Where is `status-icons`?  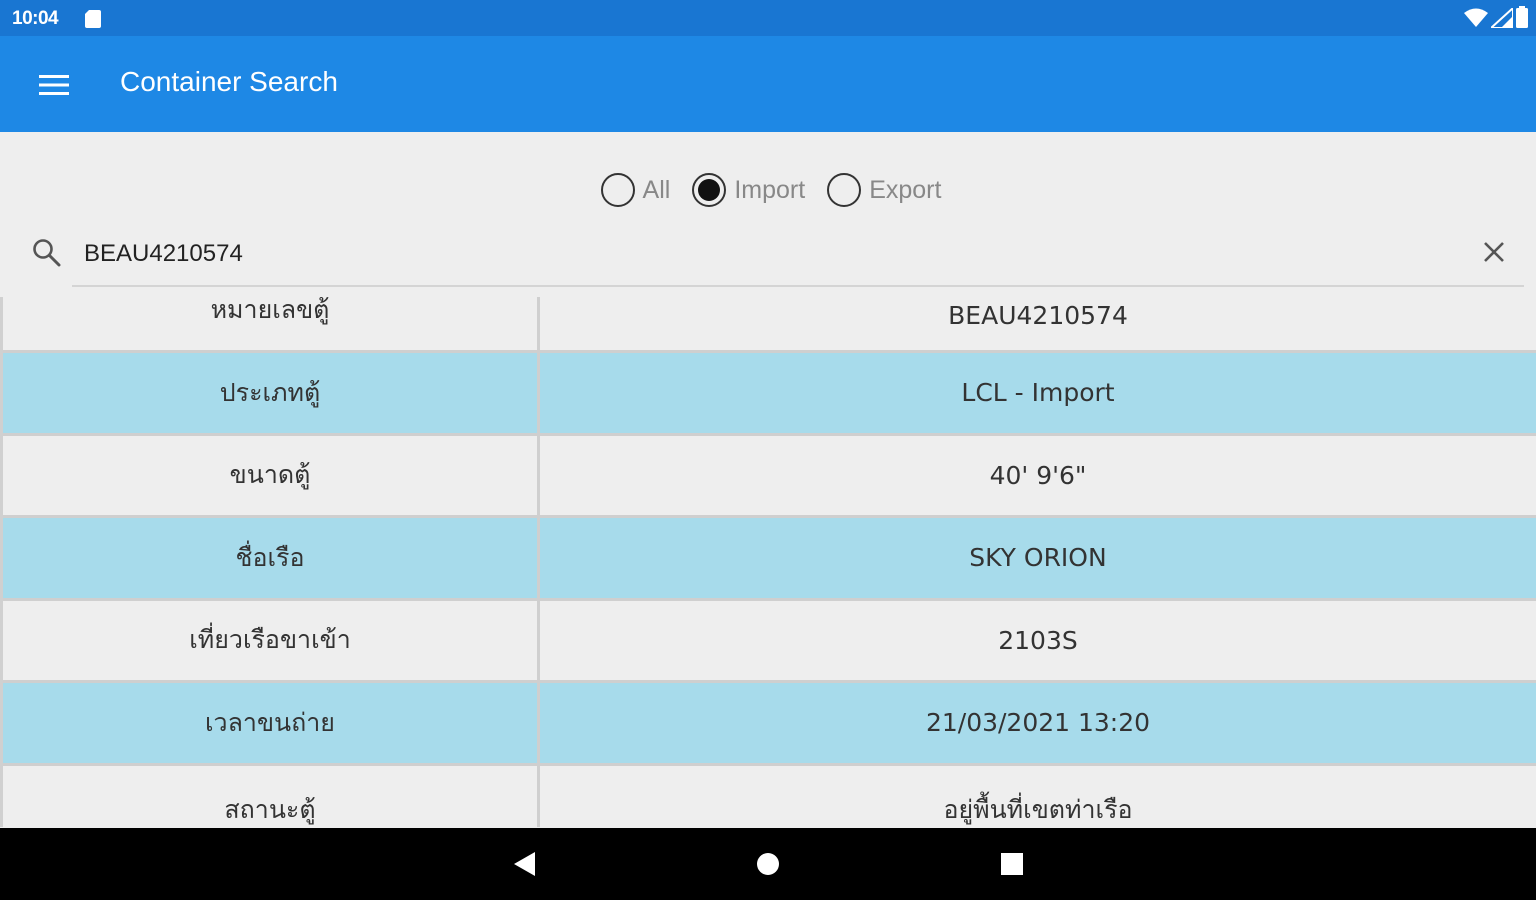
status-icons is located at coordinates (1496, 17).